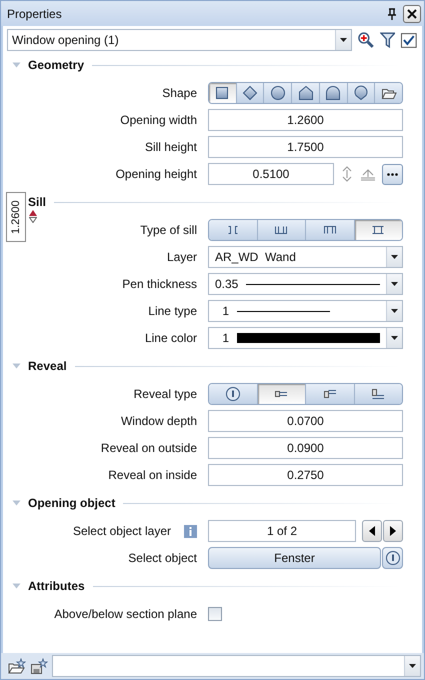 This screenshot has width=425, height=680. What do you see at coordinates (72, 503) in the screenshot?
I see `section-title: Opening object` at bounding box center [72, 503].